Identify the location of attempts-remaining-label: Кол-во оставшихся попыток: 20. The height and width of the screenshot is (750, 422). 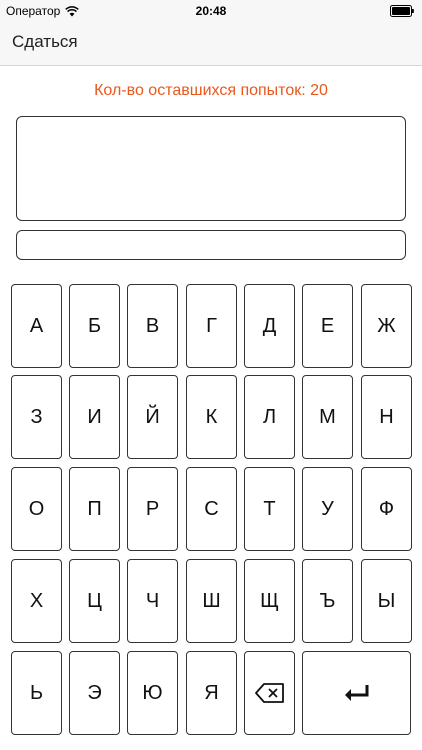
(211, 90).